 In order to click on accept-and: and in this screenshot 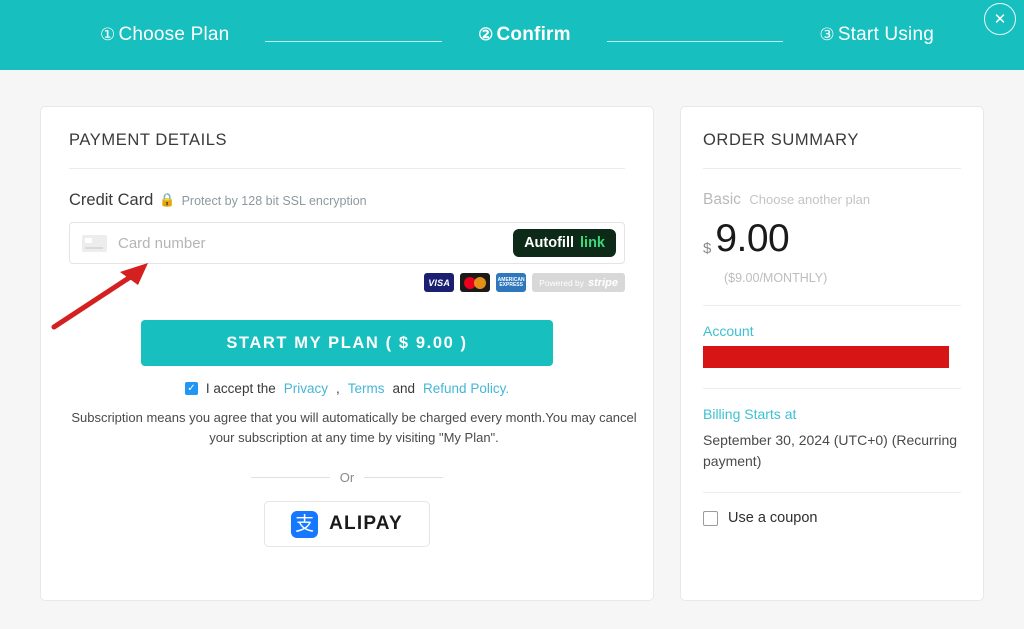, I will do `click(404, 388)`.